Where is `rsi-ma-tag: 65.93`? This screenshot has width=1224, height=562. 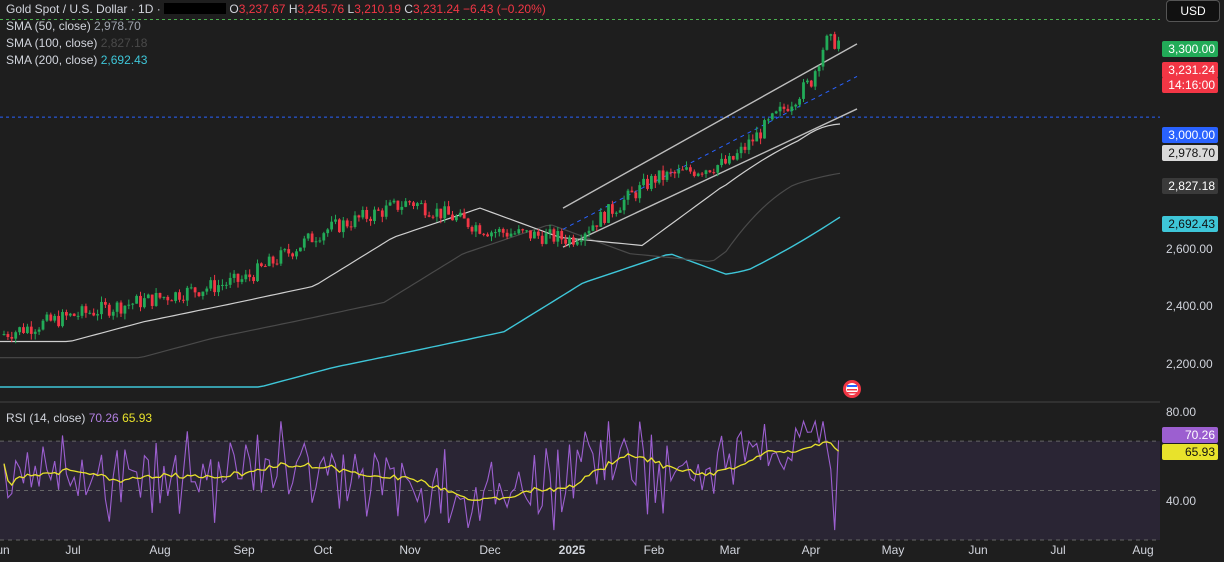
rsi-ma-tag: 65.93 is located at coordinates (1190, 452).